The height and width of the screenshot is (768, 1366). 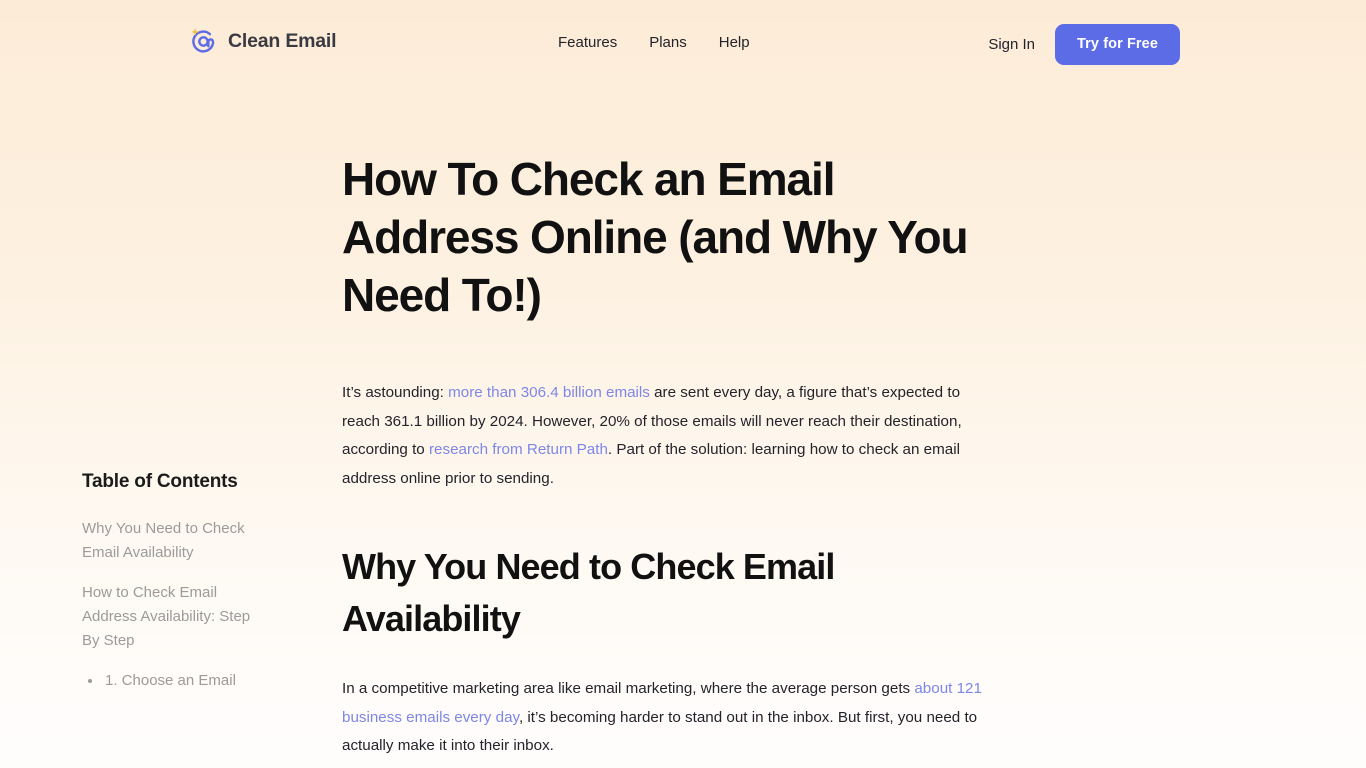 I want to click on header-actions: Sign In Try for Free, so click(x=1084, y=44).